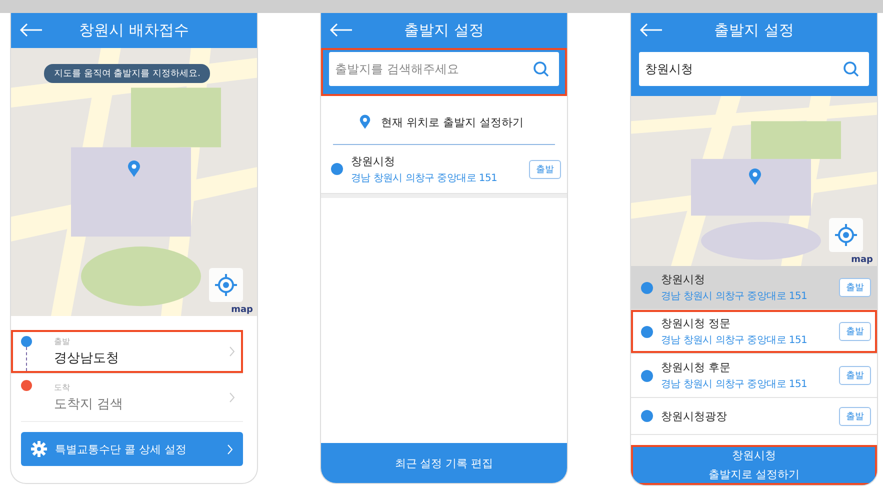 This screenshot has width=883, height=495. What do you see at coordinates (365, 122) in the screenshot?
I see `location-pin-icon` at bounding box center [365, 122].